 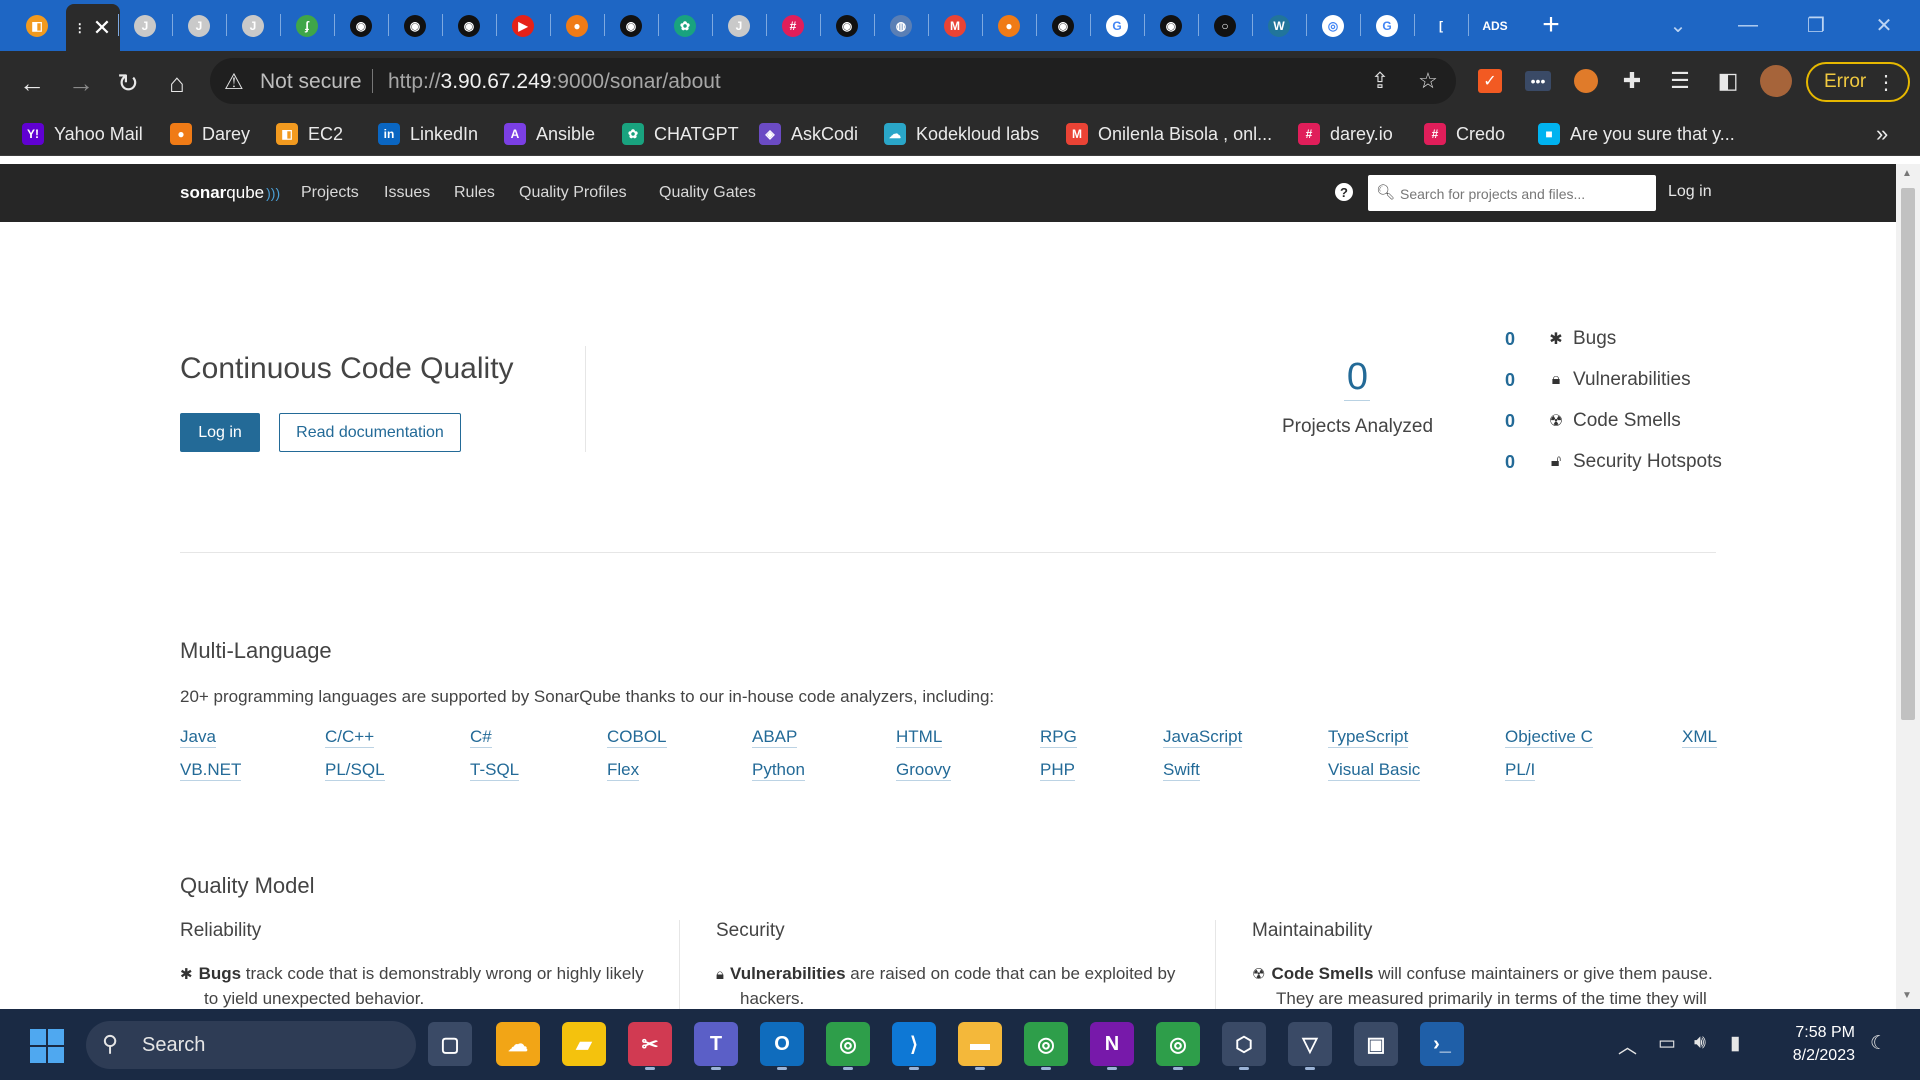 What do you see at coordinates (1627, 1045) in the screenshot?
I see `tray-chevron-icon: ︿` at bounding box center [1627, 1045].